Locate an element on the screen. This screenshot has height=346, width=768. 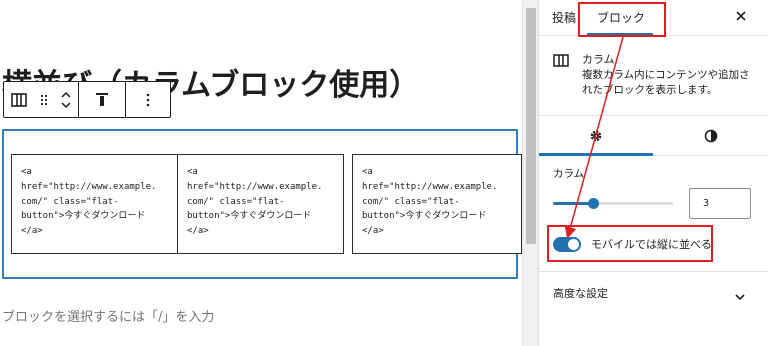
annotation-box-toggle is located at coordinates (630, 243).